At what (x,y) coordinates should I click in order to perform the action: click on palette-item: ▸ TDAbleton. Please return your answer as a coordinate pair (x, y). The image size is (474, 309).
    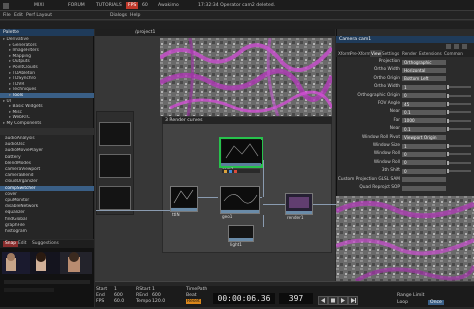
    Looking at the image, I should click on (47, 73).